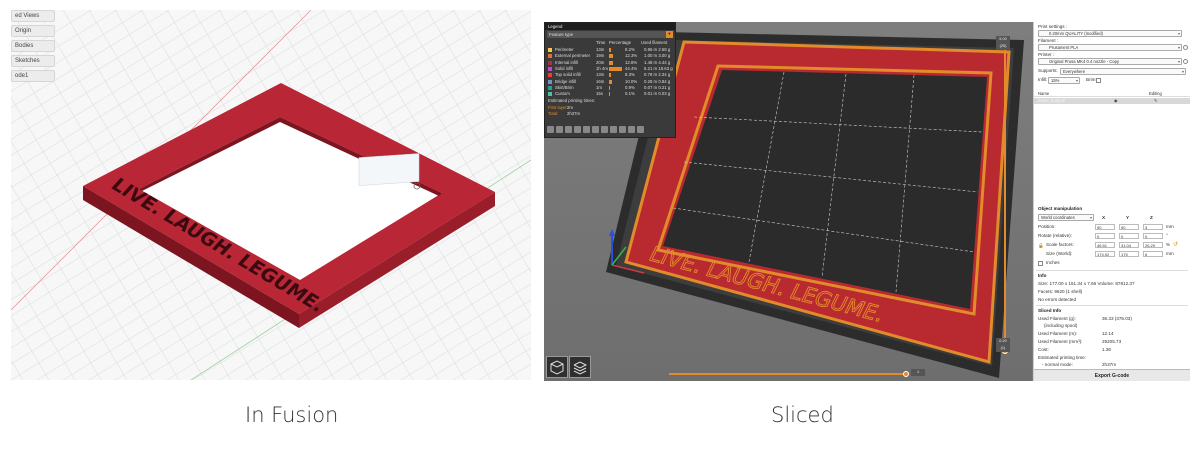  What do you see at coordinates (1040, 263) in the screenshot?
I see `inches-checkbox` at bounding box center [1040, 263].